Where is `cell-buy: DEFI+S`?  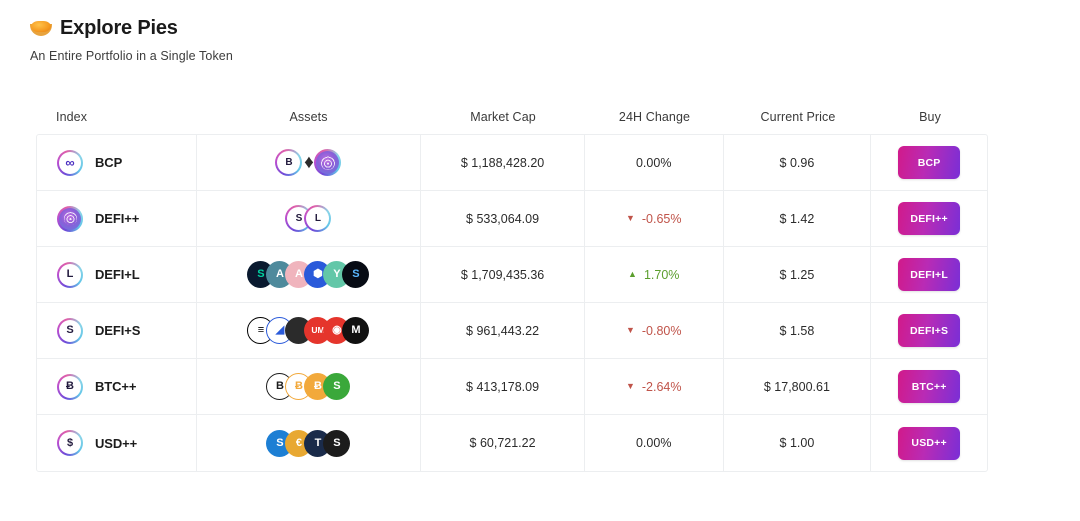 cell-buy: DEFI+S is located at coordinates (929, 330).